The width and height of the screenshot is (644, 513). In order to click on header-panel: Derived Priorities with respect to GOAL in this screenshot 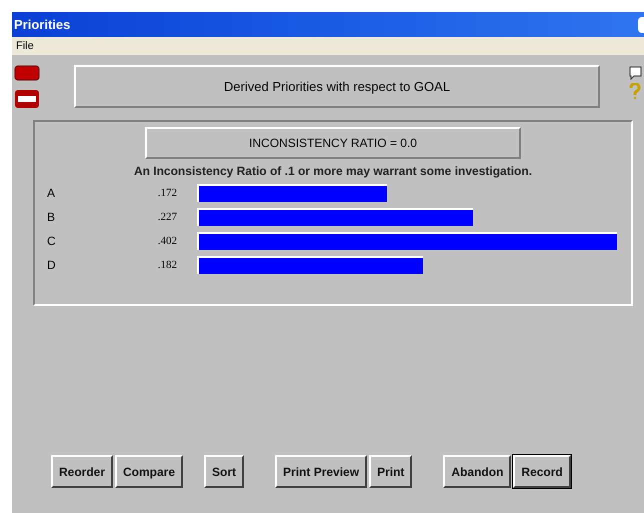, I will do `click(337, 86)`.